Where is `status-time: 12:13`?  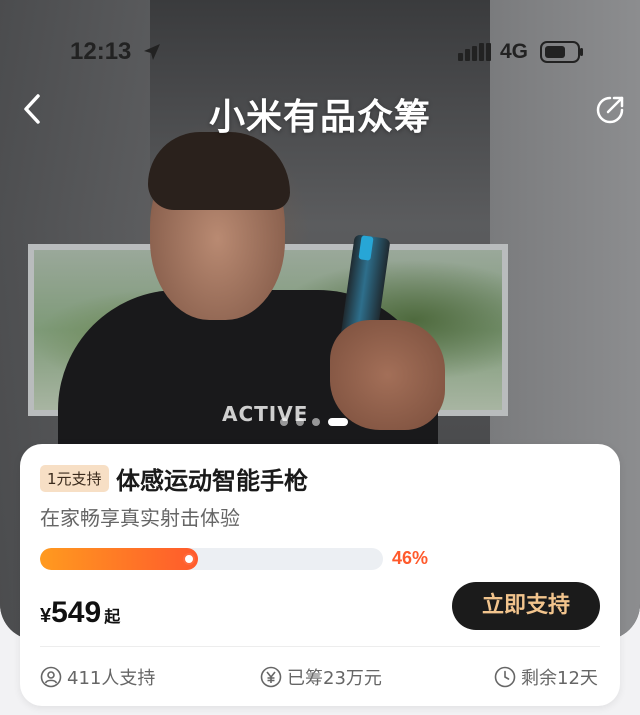 status-time: 12:13 is located at coordinates (101, 51).